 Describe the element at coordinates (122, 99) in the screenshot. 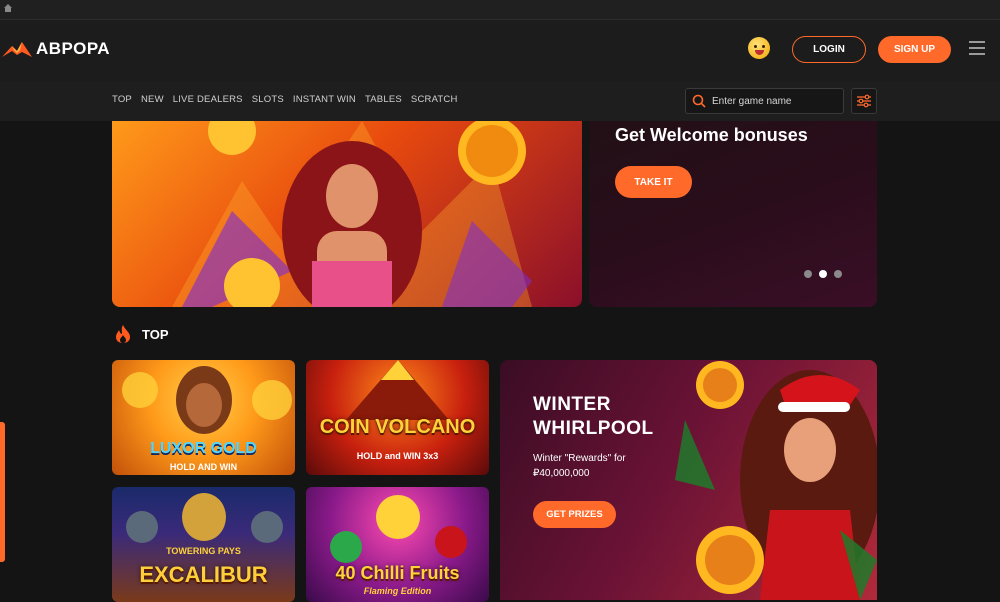

I see `nav-item-top: TOP` at that location.